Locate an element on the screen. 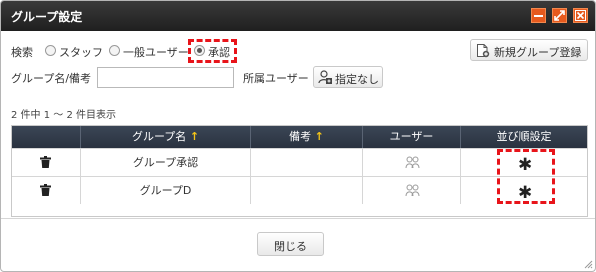  radio-general-user-label: 一般ユーザー is located at coordinates (156, 52).